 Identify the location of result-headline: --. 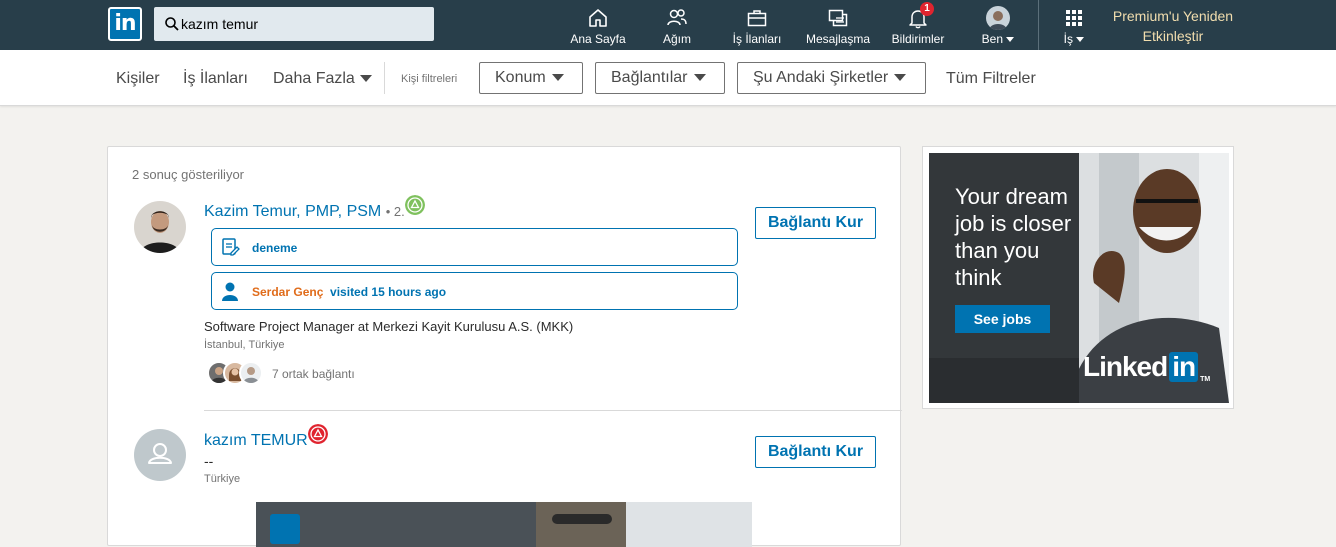
(209, 461).